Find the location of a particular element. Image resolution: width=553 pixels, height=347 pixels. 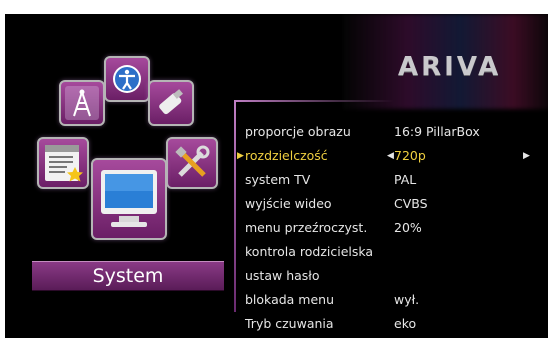

menu-item-transparency: menu przeźroczyst. 20% is located at coordinates (395, 228).